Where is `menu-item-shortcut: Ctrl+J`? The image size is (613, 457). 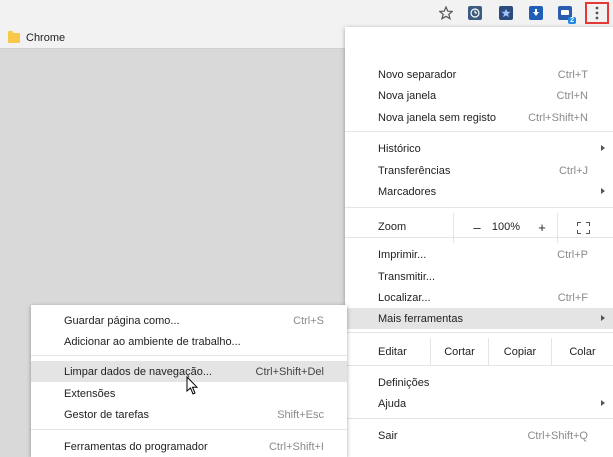
menu-item-shortcut: Ctrl+J is located at coordinates (573, 170).